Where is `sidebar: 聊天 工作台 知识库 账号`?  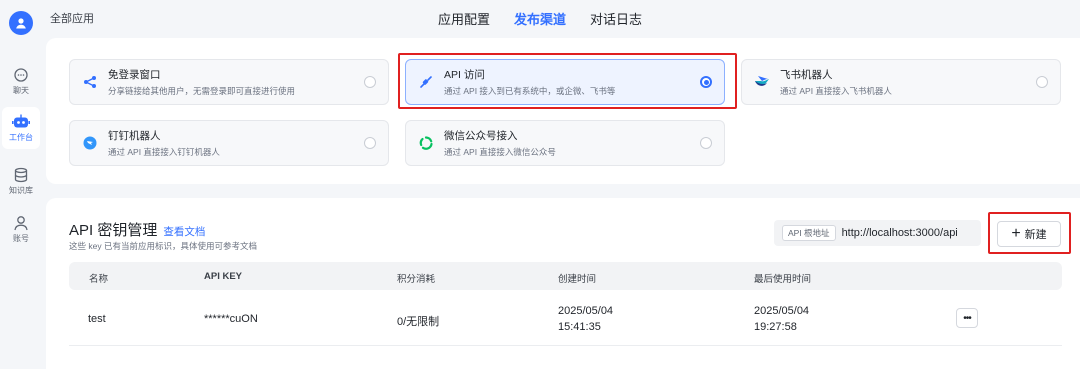
sidebar: 聊天 工作台 知识库 账号 is located at coordinates (21, 184).